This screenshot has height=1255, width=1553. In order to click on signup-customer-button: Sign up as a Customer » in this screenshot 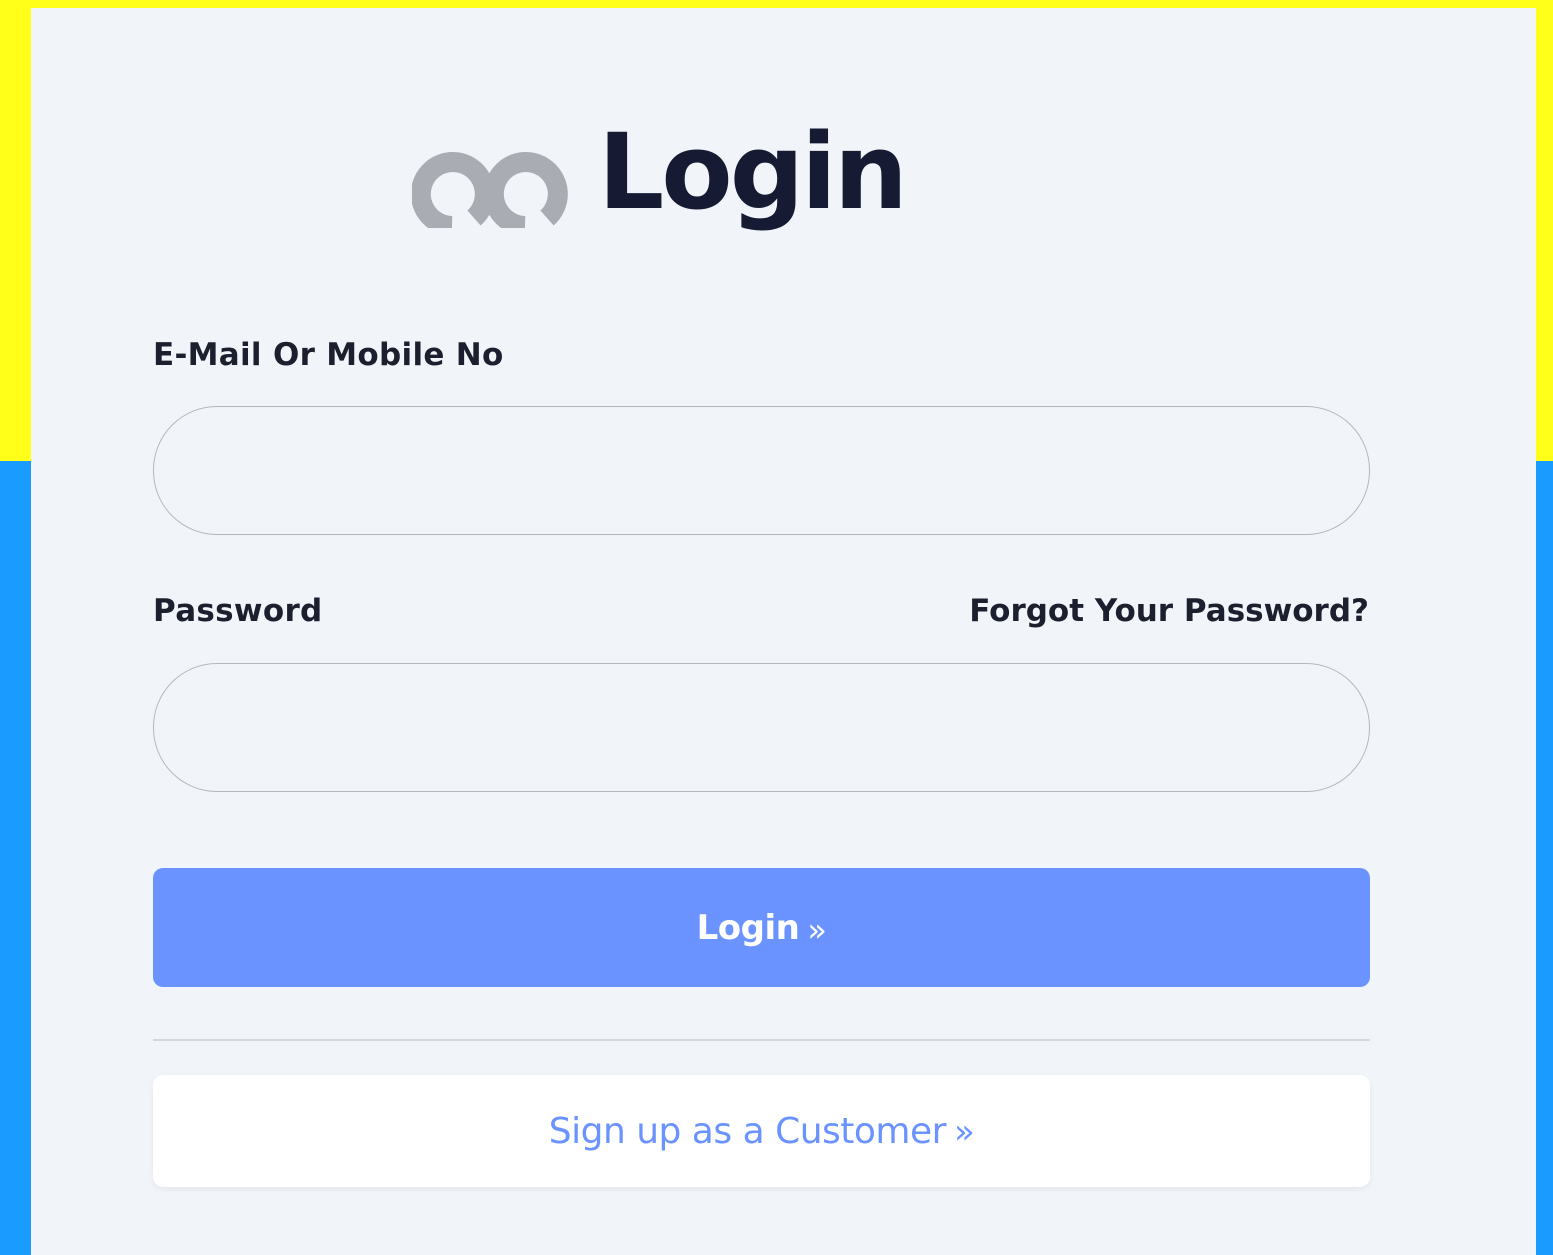, I will do `click(761, 1131)`.